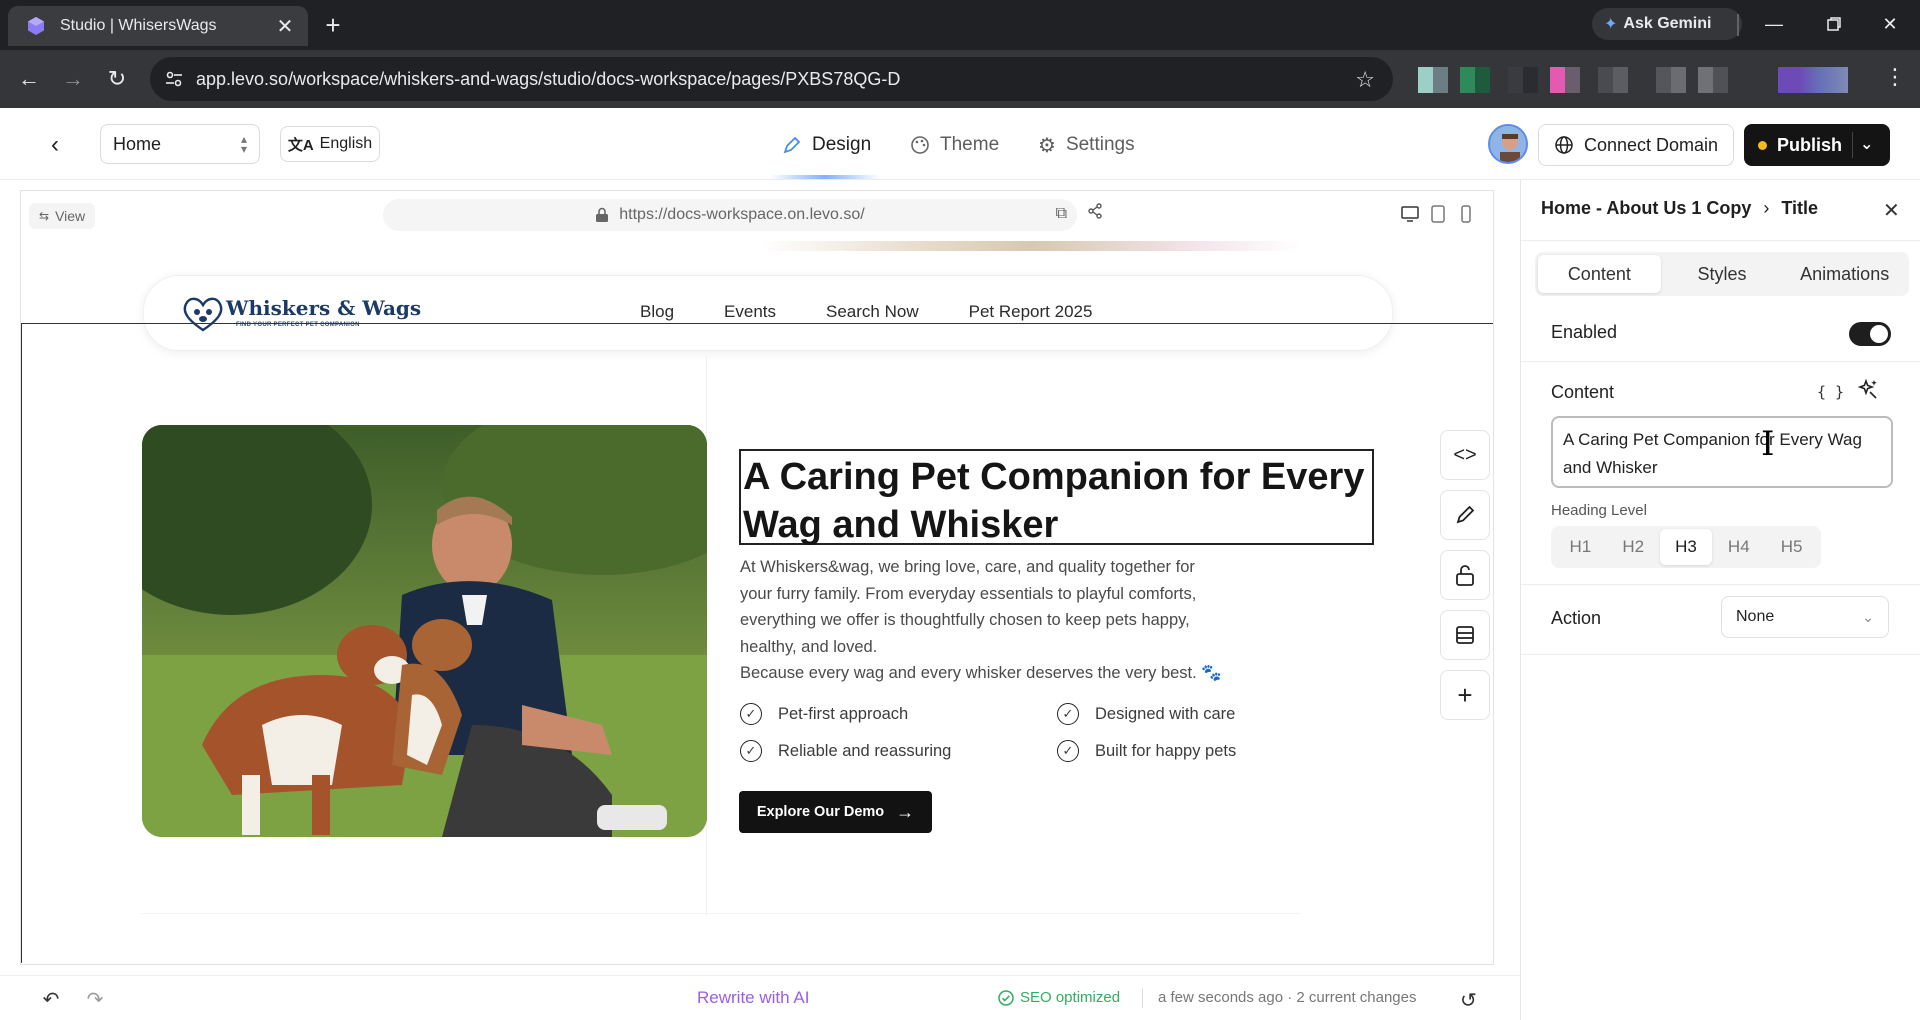  What do you see at coordinates (300, 145) in the screenshot?
I see `translate-icon: 文A` at bounding box center [300, 145].